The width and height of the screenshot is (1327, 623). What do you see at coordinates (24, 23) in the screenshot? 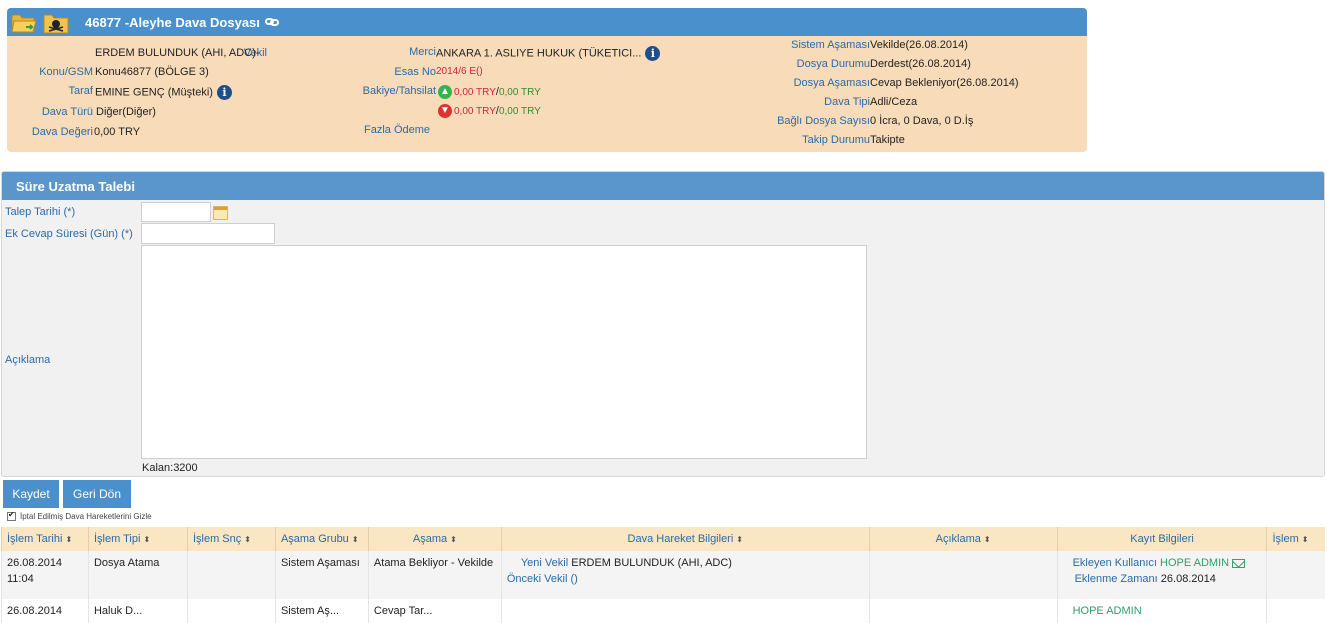
I see `open-folder-icon` at bounding box center [24, 23].